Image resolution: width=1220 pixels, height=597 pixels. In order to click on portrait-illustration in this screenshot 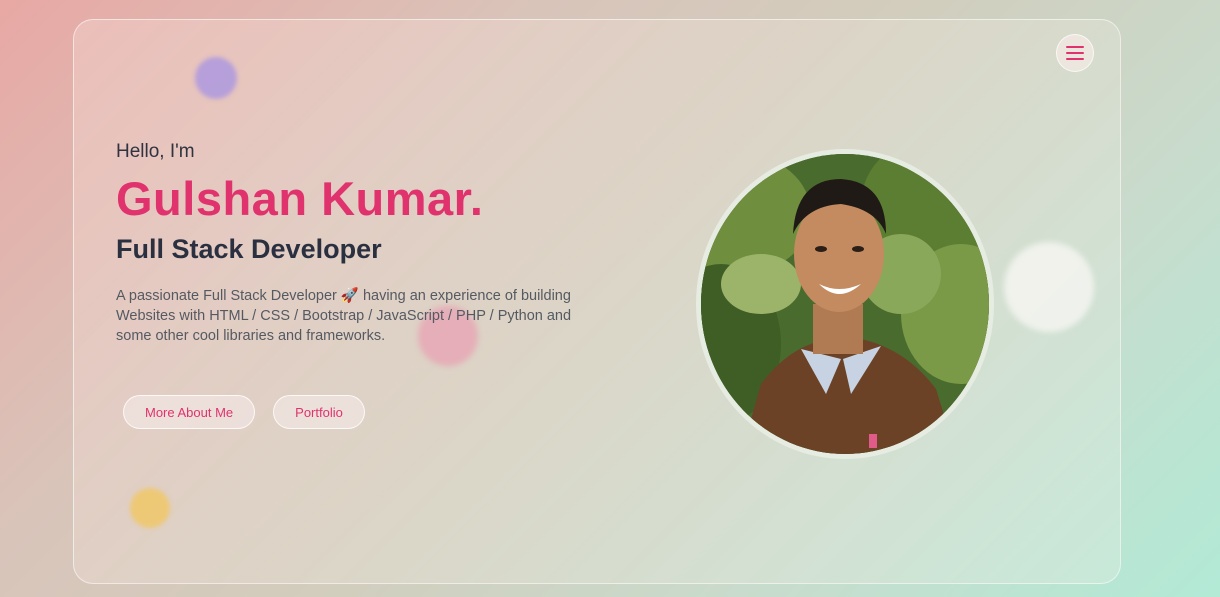, I will do `click(845, 304)`.